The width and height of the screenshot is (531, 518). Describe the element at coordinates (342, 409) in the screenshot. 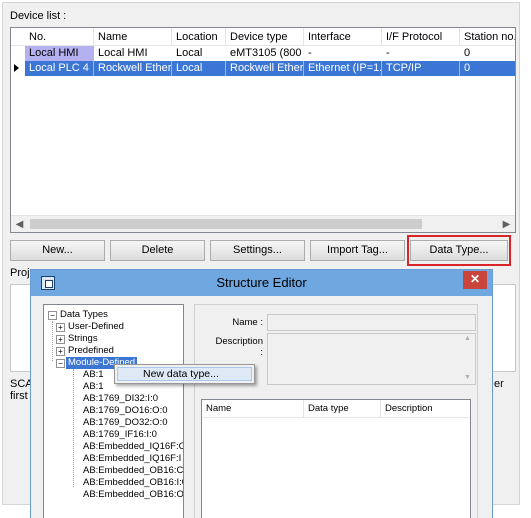

I see `column-data-type: Data type` at that location.